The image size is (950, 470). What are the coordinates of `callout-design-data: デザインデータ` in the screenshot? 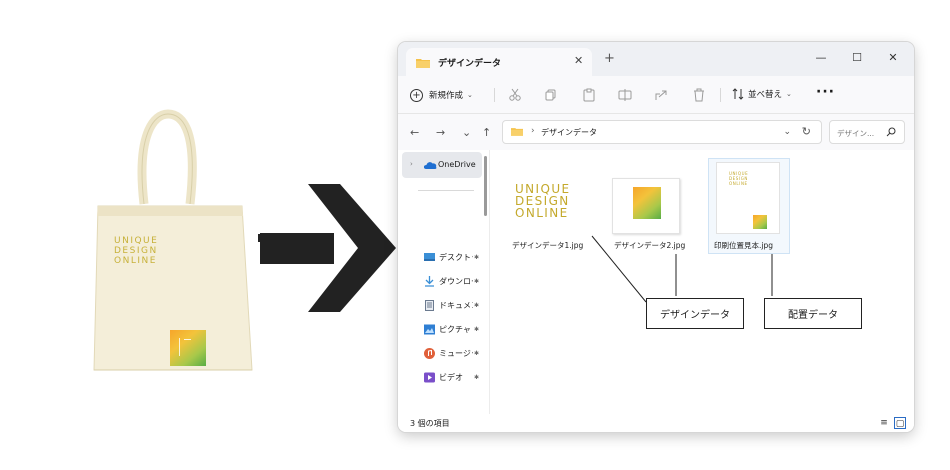 It's located at (695, 313).